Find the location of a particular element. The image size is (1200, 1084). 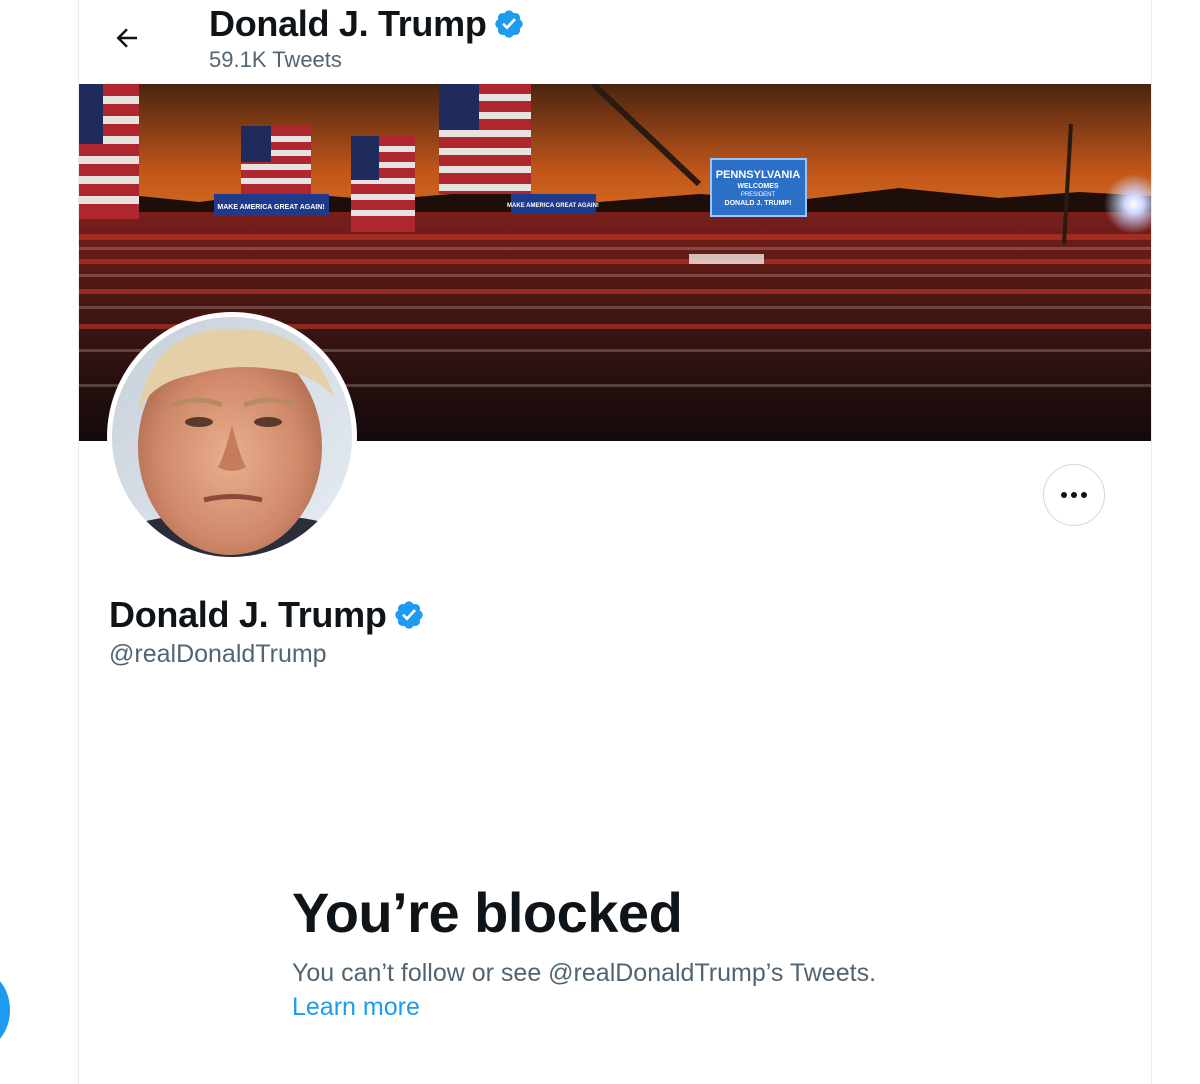

profile-avatar is located at coordinates (232, 437).